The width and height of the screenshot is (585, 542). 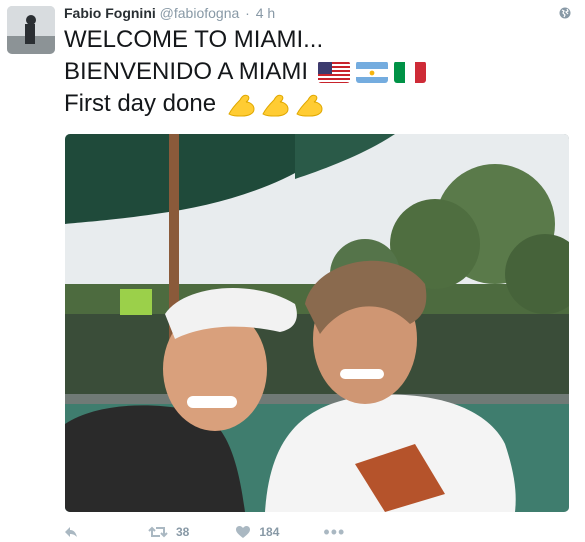 What do you see at coordinates (334, 72) in the screenshot?
I see `us-flag-icon` at bounding box center [334, 72].